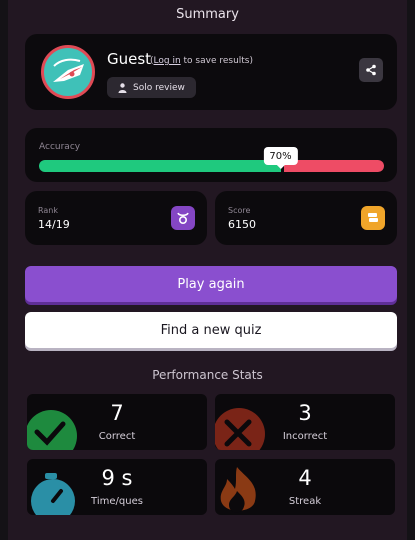 The image size is (415, 540). Describe the element at coordinates (117, 501) in the screenshot. I see `stat-label: Time/ques` at that location.